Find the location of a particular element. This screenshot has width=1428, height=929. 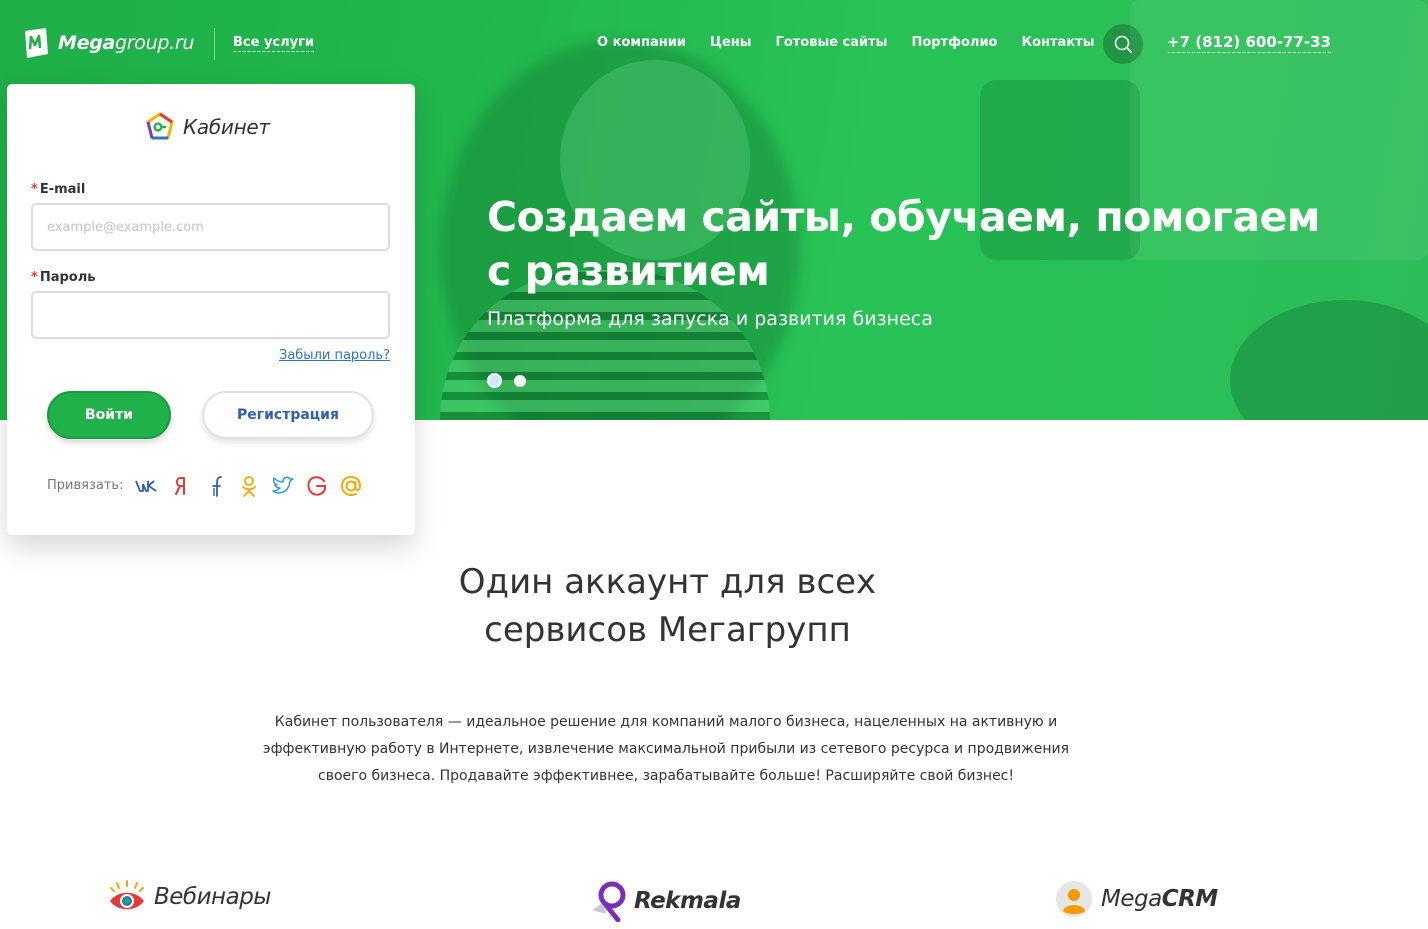

social-login-list is located at coordinates (254, 486).